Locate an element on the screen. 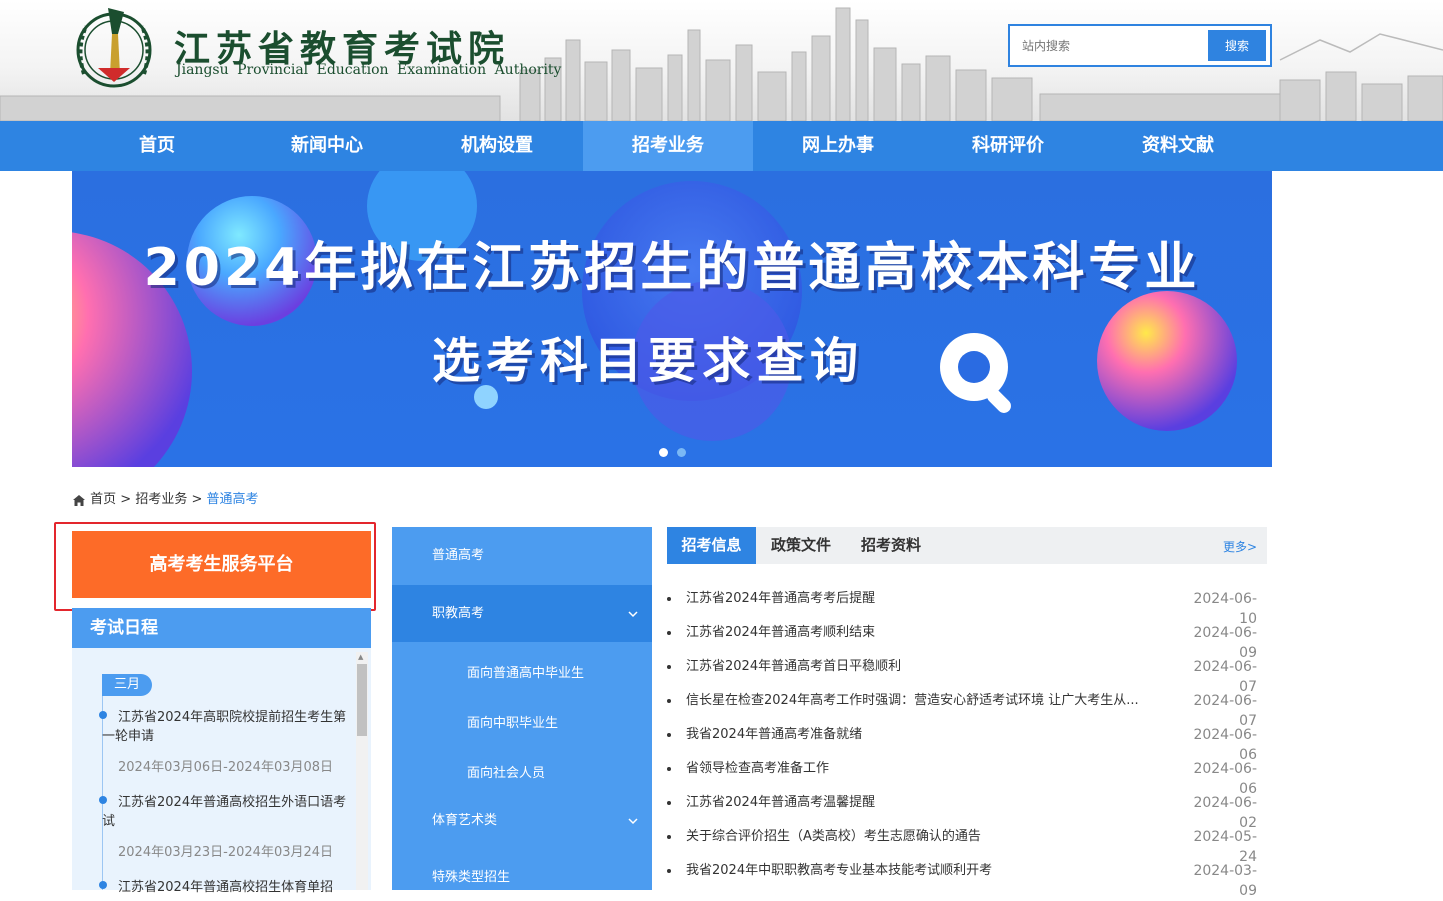 This screenshot has width=1443, height=901. news-title: 关于综合评价招生（A类高校）考生志愿确认的通告 is located at coordinates (929, 837).